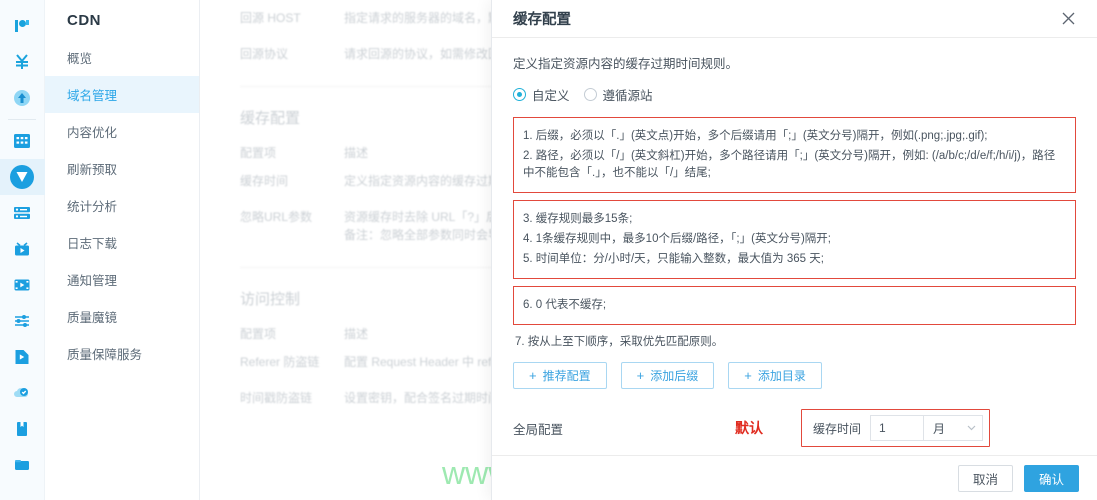  I want to click on sidebar-title: CDN, so click(84, 20).